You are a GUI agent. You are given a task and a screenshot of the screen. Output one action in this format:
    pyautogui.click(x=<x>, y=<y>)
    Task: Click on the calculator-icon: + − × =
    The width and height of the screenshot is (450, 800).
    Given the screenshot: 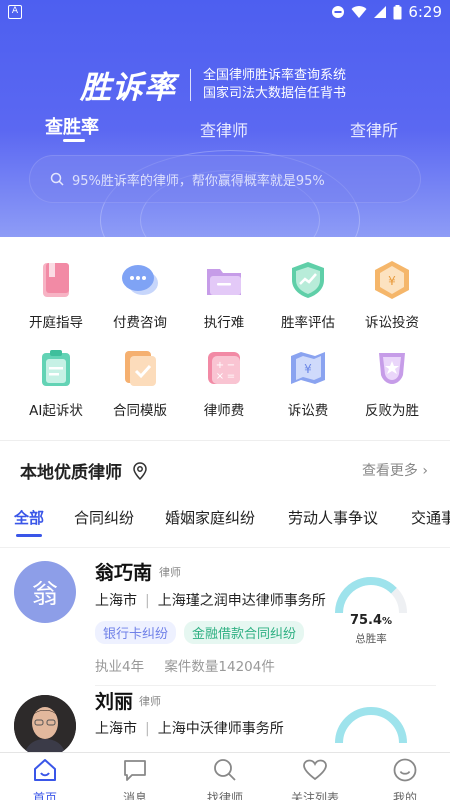 What is the action you would take?
    pyautogui.click(x=224, y=368)
    